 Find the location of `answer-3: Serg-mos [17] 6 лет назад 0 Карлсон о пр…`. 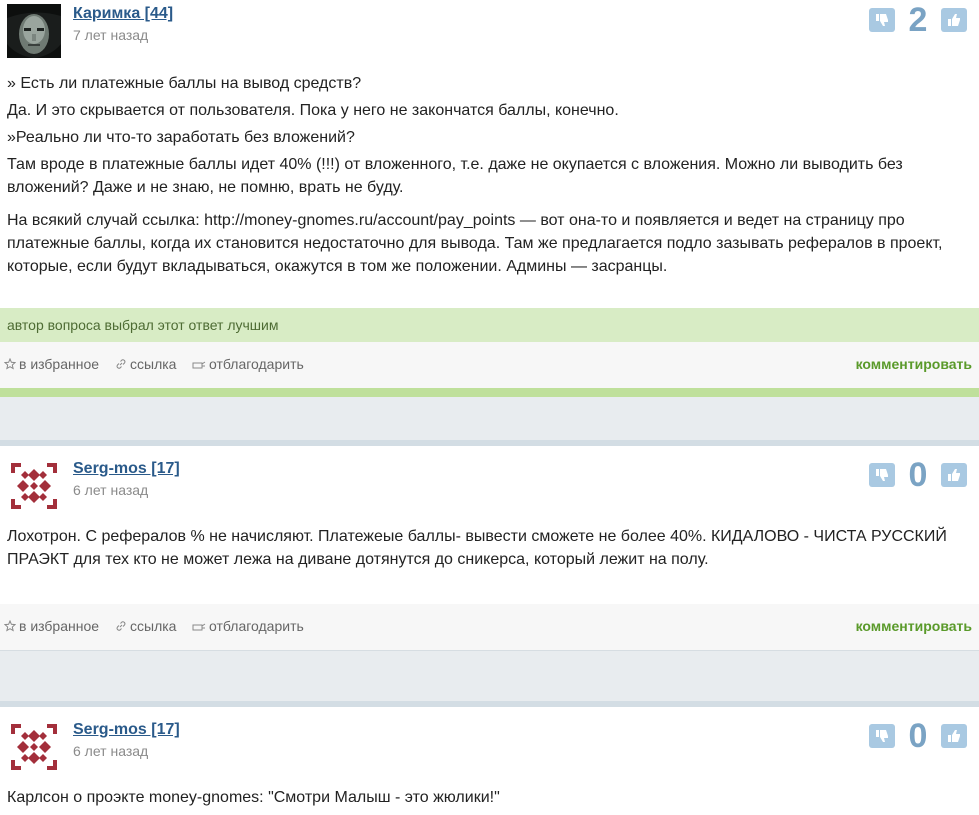

answer-3: Serg-mos [17] 6 лет назад 0 Карлсон о пр… is located at coordinates (489, 761).